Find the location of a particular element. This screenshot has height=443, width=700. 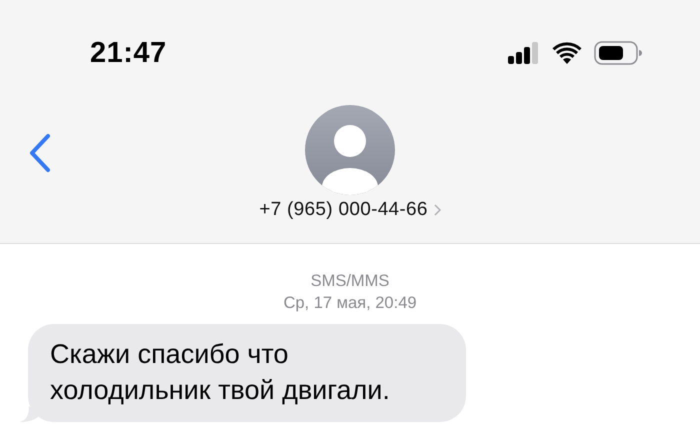

wifi-icon is located at coordinates (567, 53).